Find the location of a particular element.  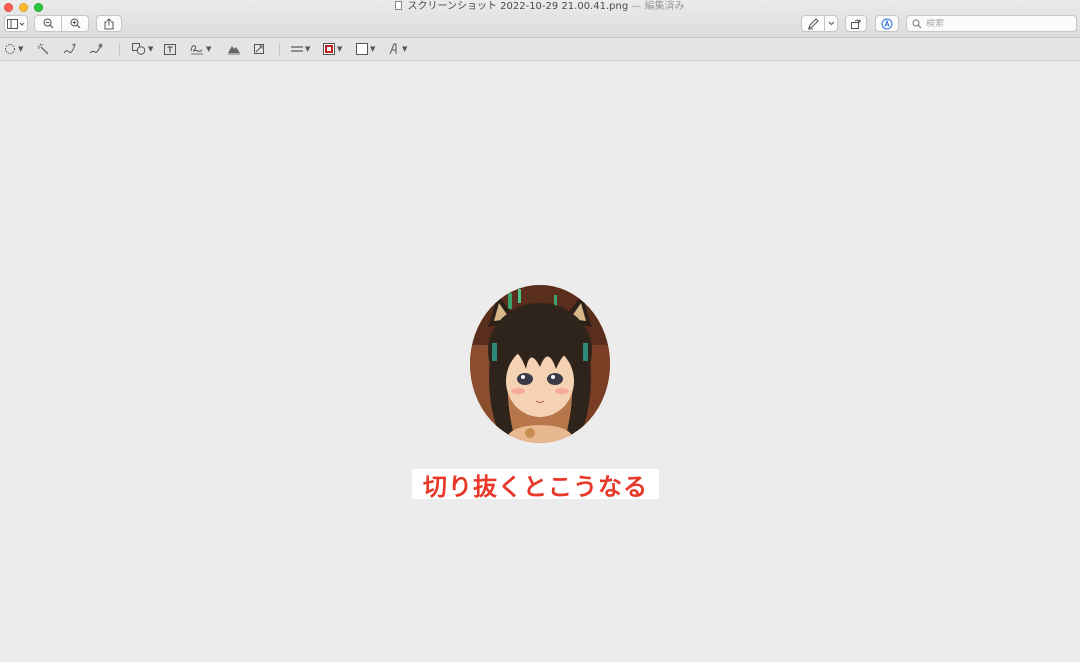

draw-icon is located at coordinates (96, 48).